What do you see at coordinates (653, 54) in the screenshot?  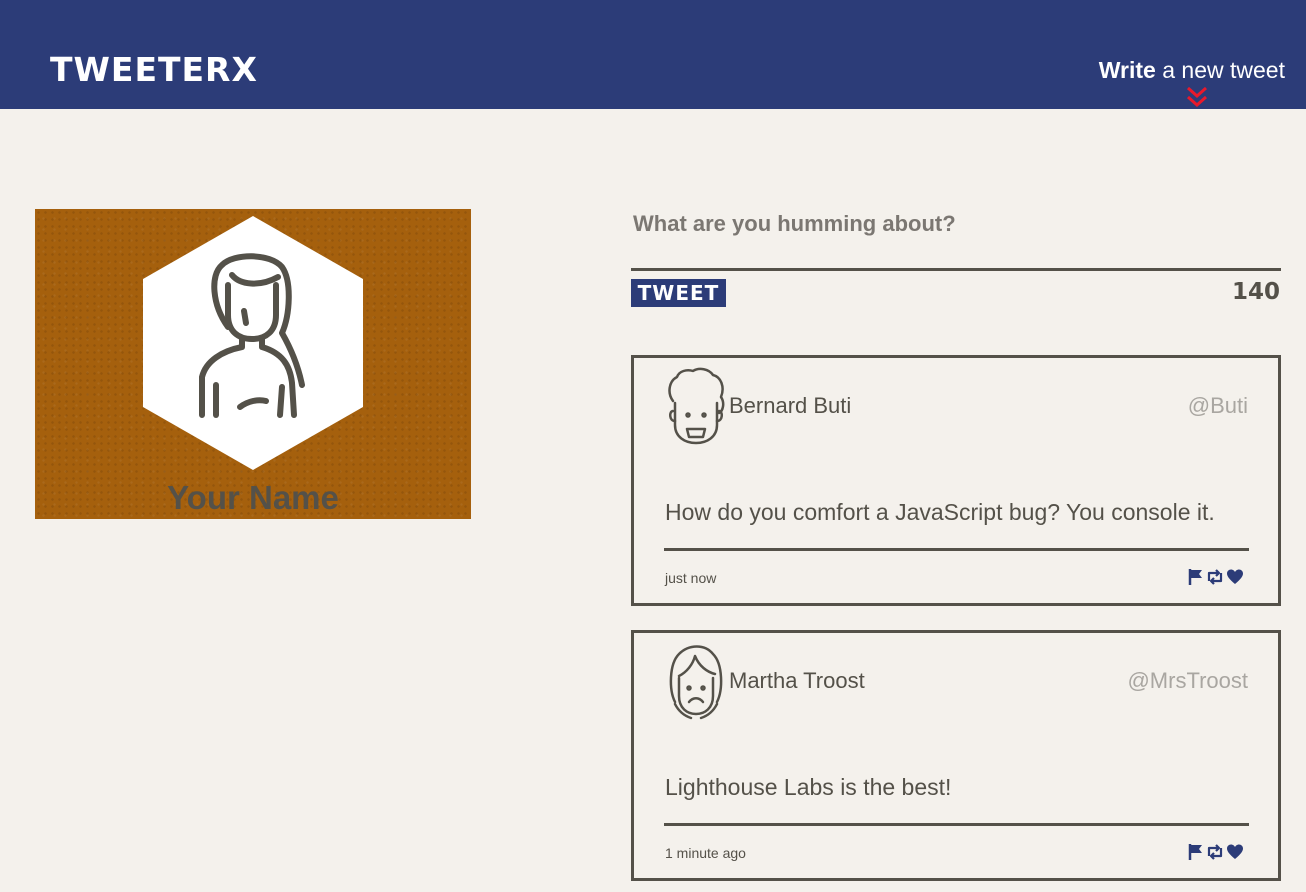 I see `navbar: TWEETERX Write a new tweet` at bounding box center [653, 54].